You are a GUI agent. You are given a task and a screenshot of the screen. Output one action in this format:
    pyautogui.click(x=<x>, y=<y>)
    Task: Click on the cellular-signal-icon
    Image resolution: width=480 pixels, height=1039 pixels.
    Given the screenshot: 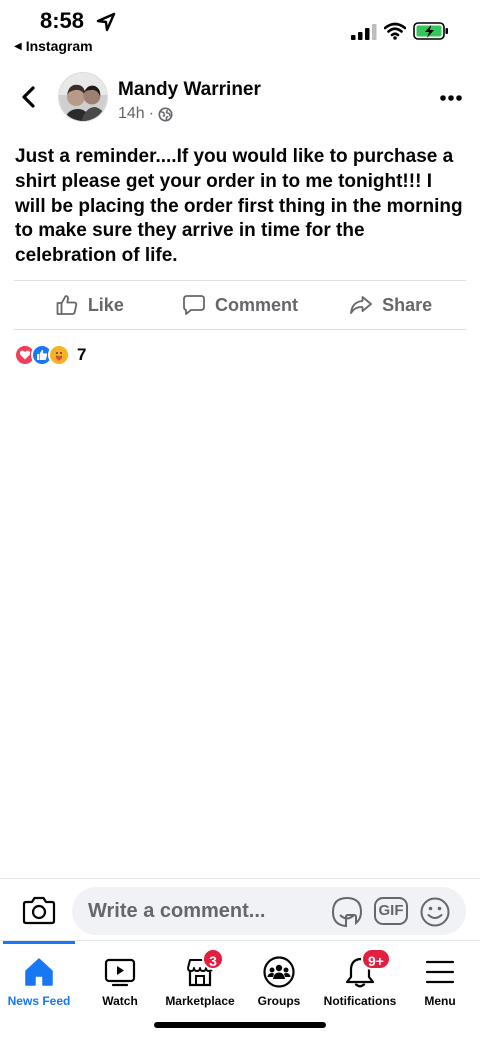 What is the action you would take?
    pyautogui.click(x=364, y=32)
    